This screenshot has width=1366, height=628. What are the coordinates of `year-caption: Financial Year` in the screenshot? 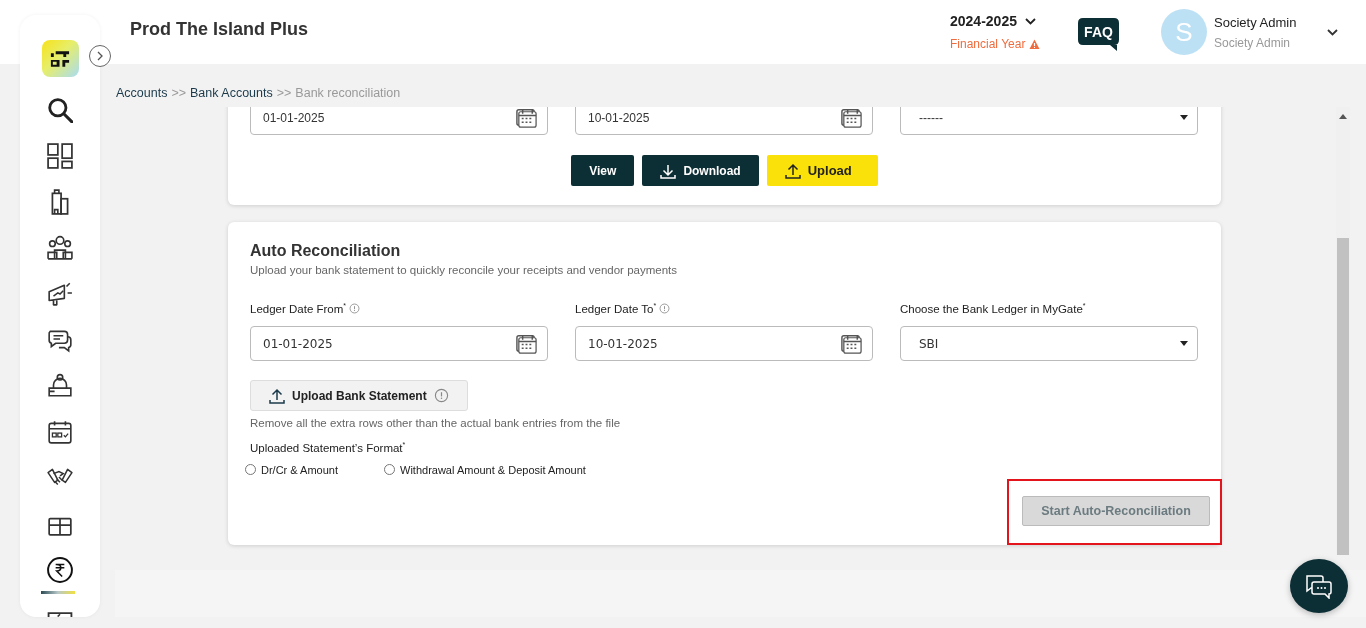 It's located at (988, 44).